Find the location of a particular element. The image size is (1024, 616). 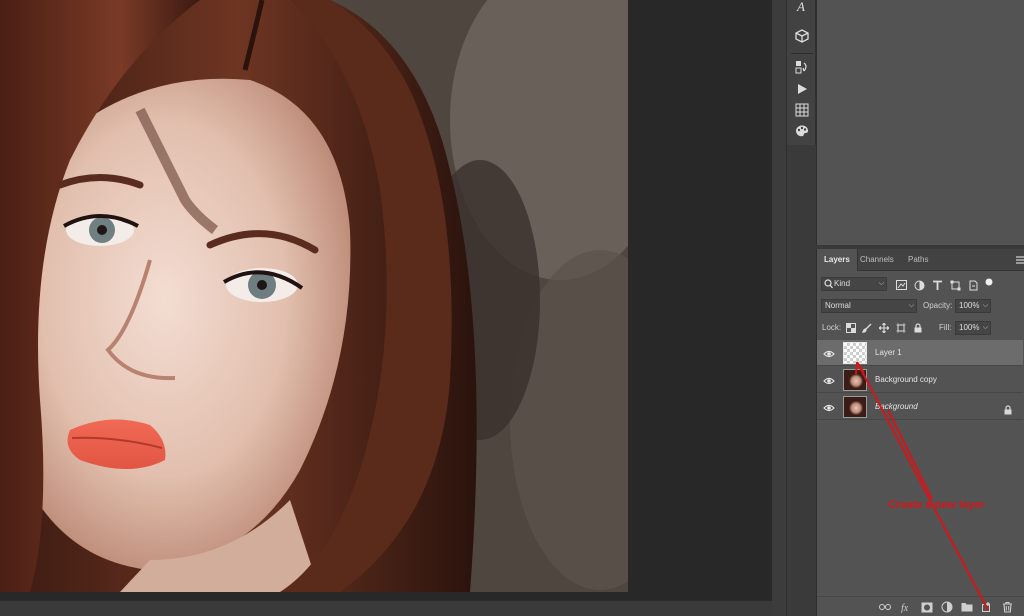

fill-field: 100% ⌵ is located at coordinates (973, 328).